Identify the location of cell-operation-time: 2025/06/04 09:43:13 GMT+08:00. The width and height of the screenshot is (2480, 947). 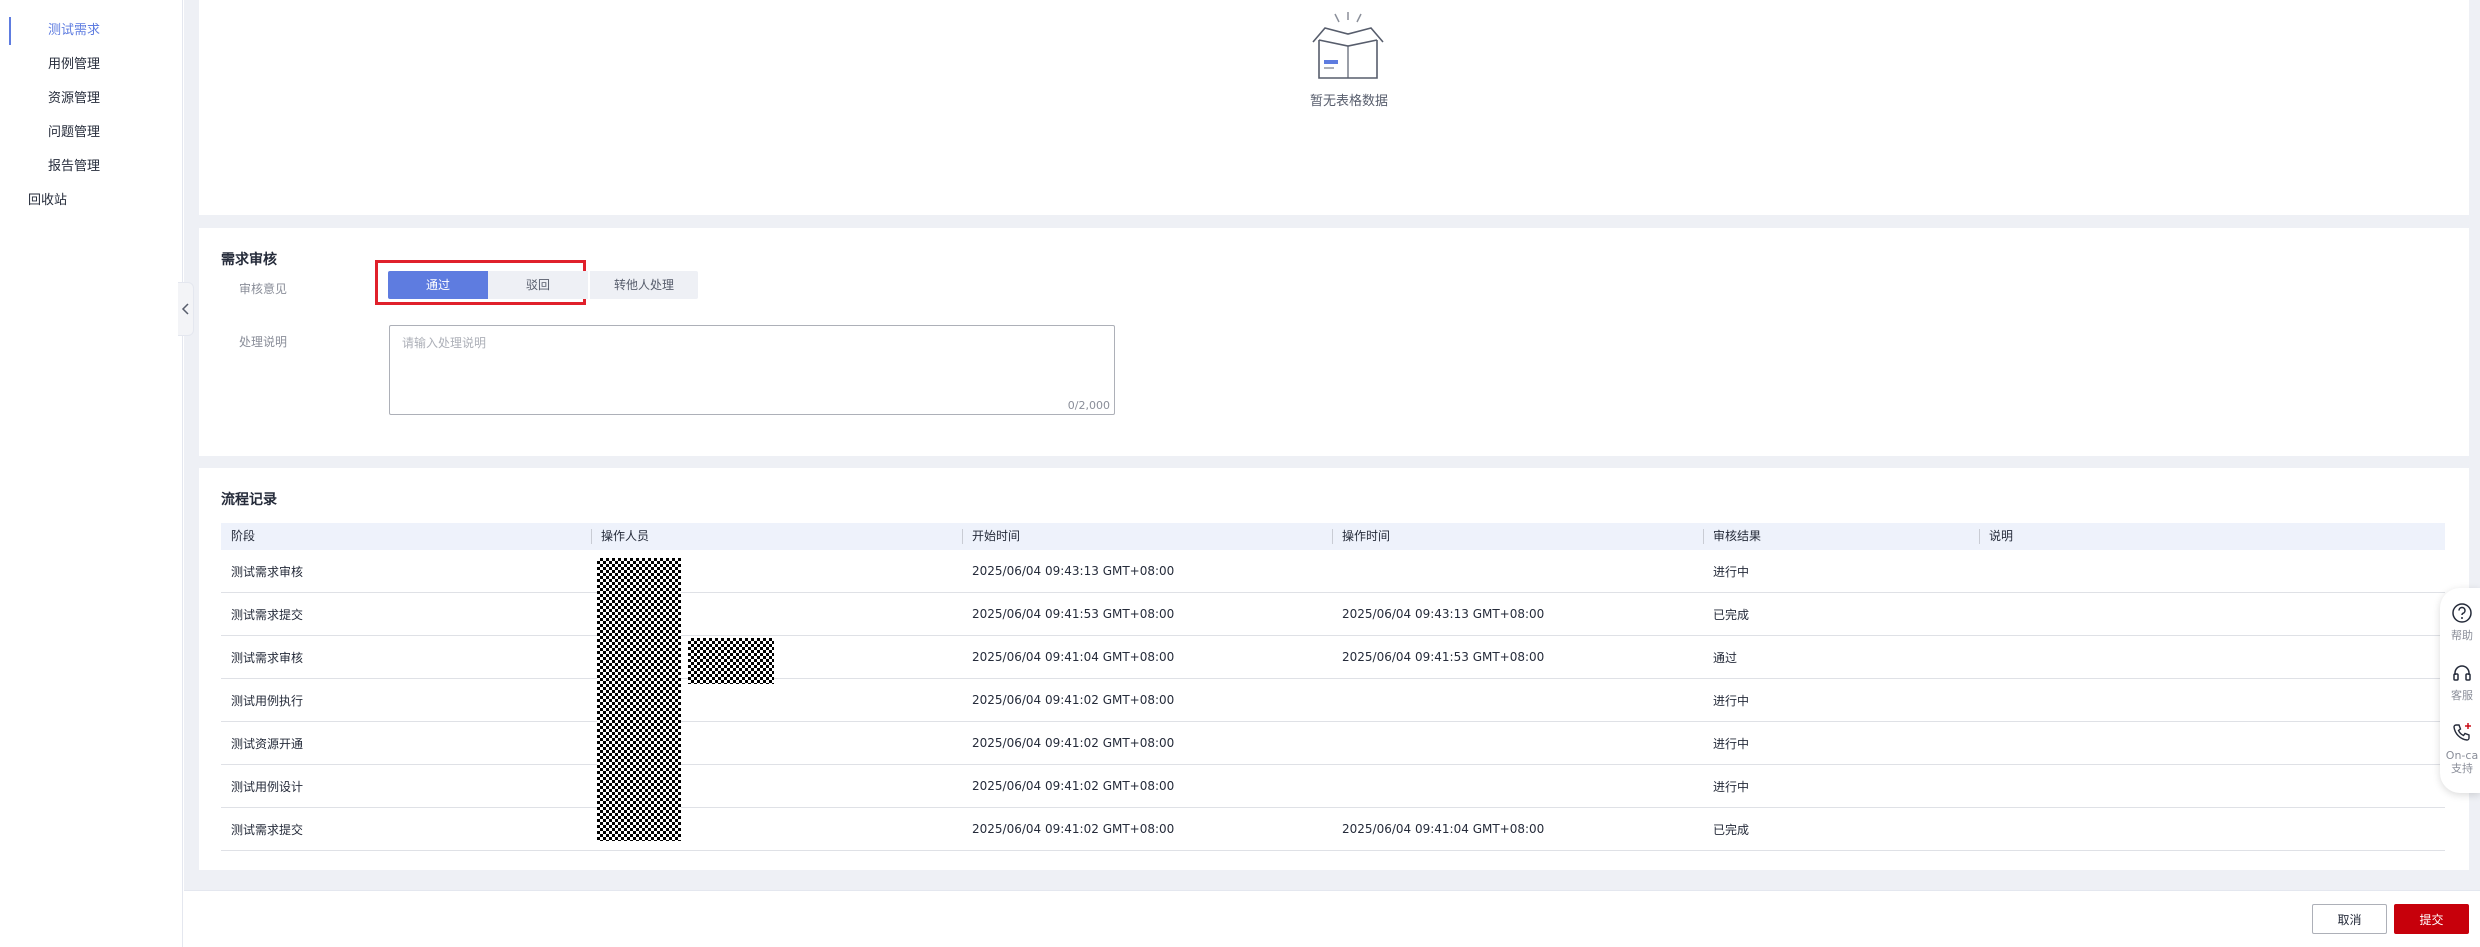
(1443, 614).